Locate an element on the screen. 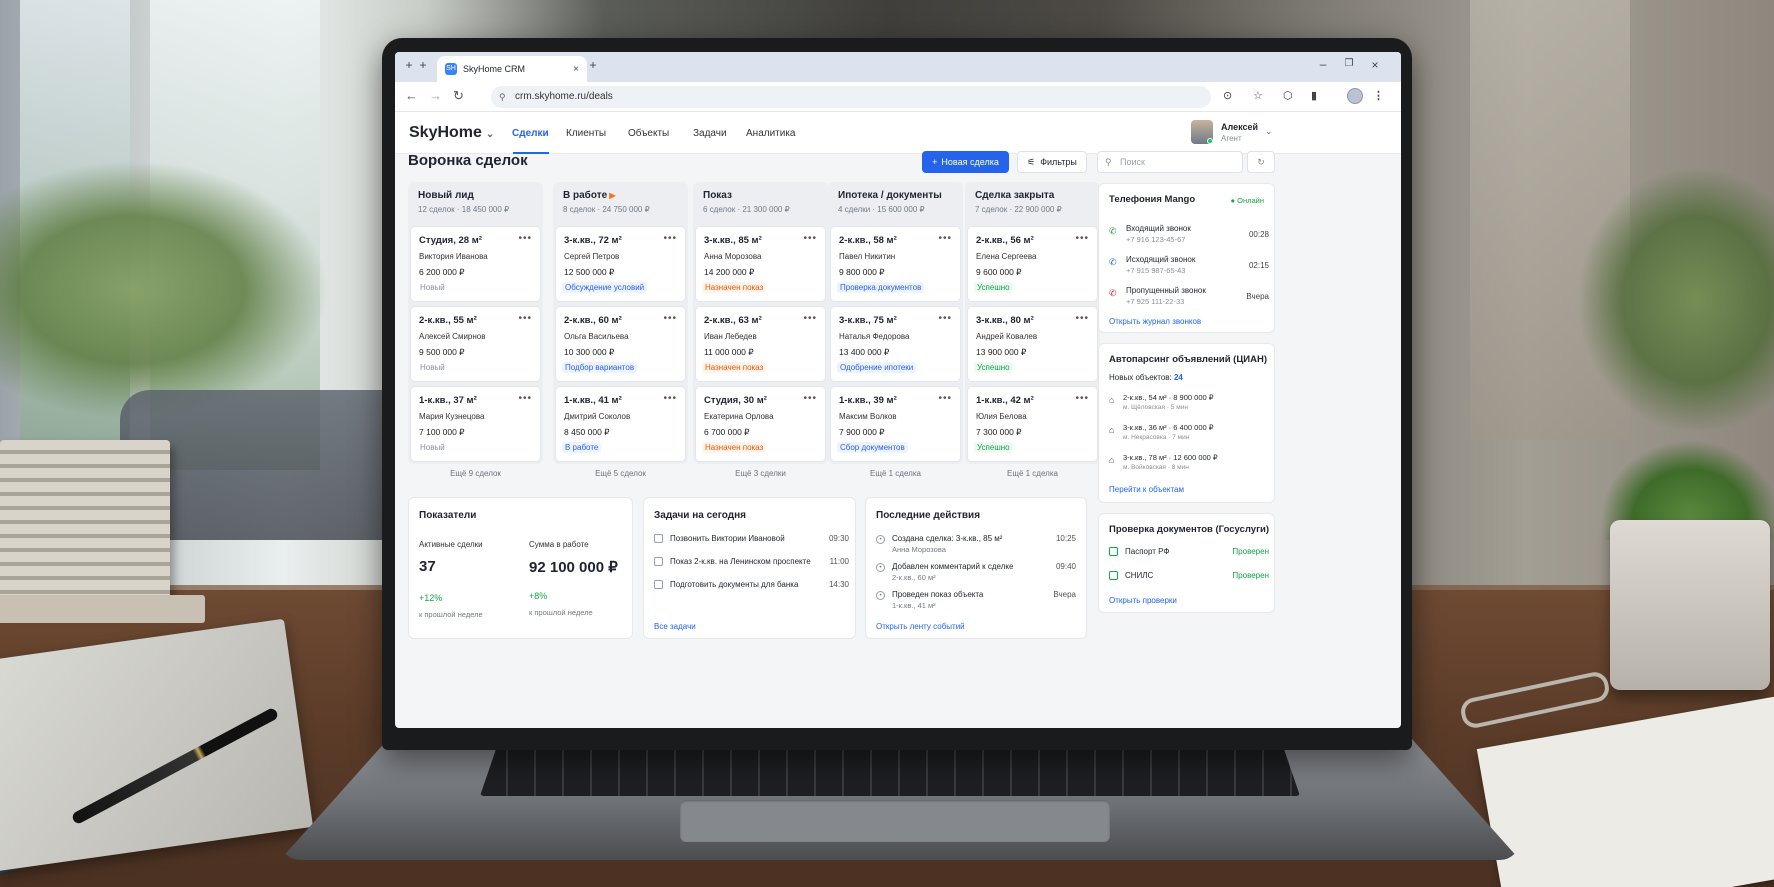 The width and height of the screenshot is (1774, 887). all-tasks-link: Все задачи is located at coordinates (675, 626).